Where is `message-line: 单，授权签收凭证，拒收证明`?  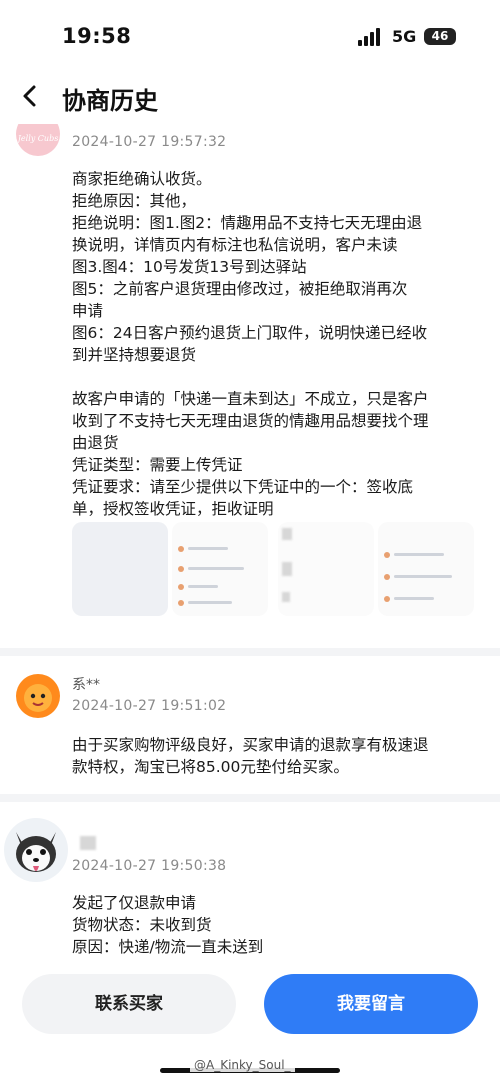 message-line: 单，授权签收凭证，拒收证明 is located at coordinates (173, 509).